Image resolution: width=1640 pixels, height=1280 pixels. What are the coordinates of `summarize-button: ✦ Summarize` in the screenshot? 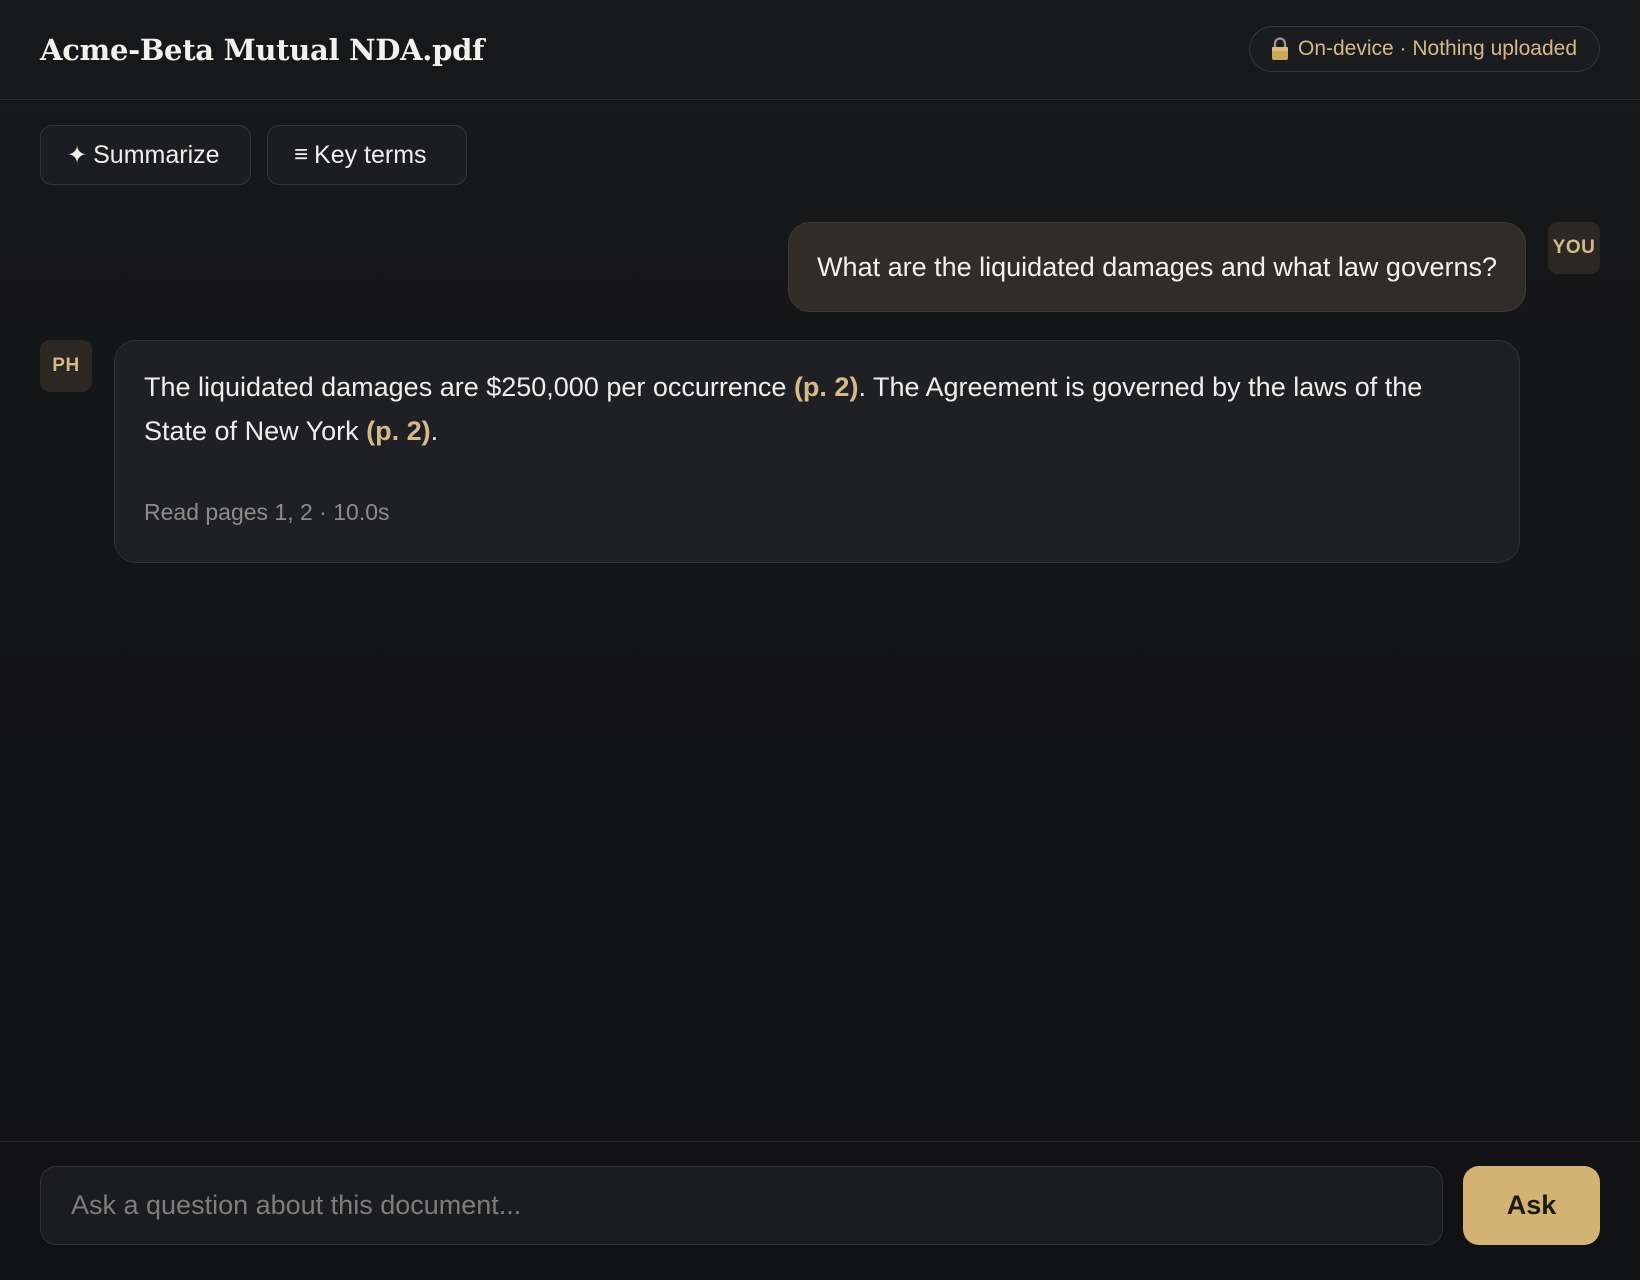 It's located at (145, 155).